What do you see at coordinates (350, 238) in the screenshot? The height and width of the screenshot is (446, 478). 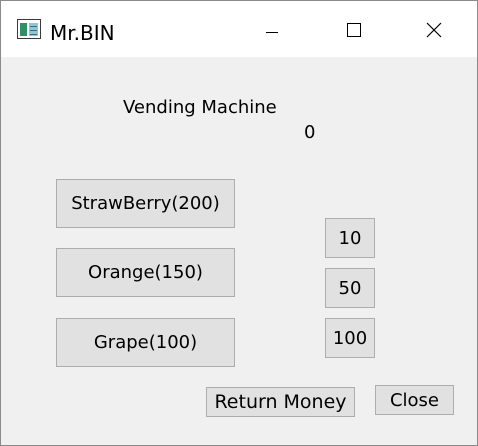 I see `coin-10-button: 10` at bounding box center [350, 238].